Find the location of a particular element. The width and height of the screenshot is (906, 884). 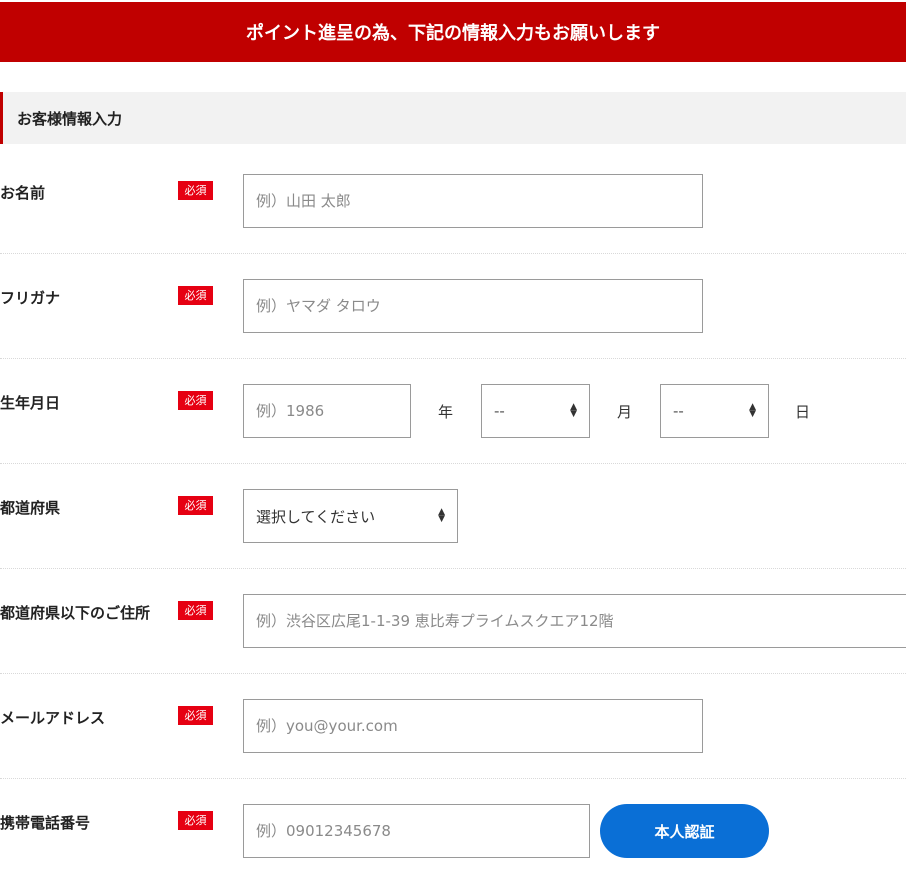

furigana-label: フリガナ is located at coordinates (30, 298).